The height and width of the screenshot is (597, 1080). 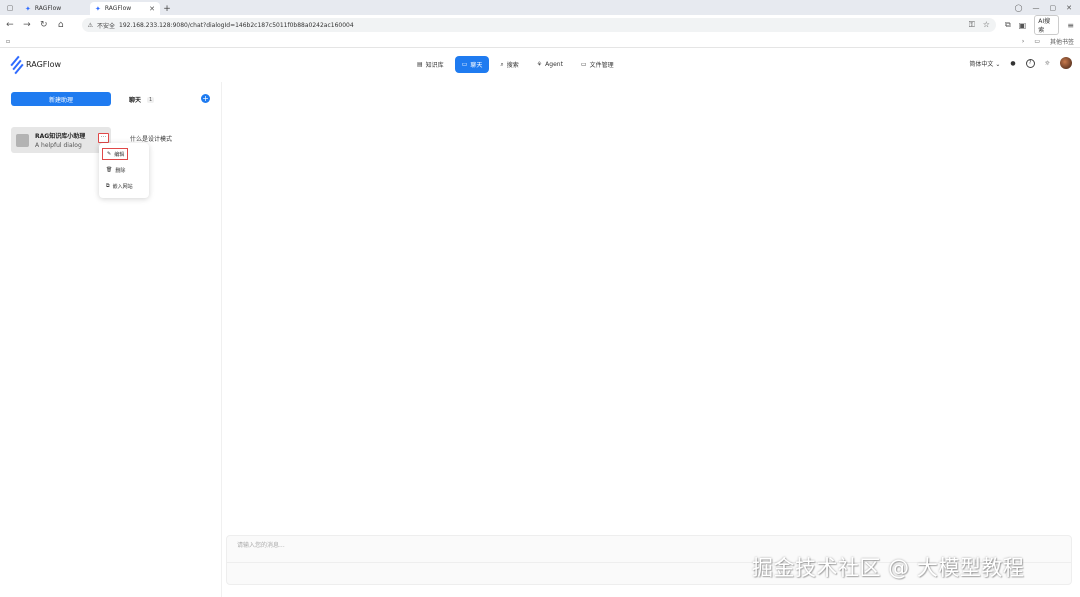 I want to click on agent-icon: ⚘, so click(x=539, y=64).